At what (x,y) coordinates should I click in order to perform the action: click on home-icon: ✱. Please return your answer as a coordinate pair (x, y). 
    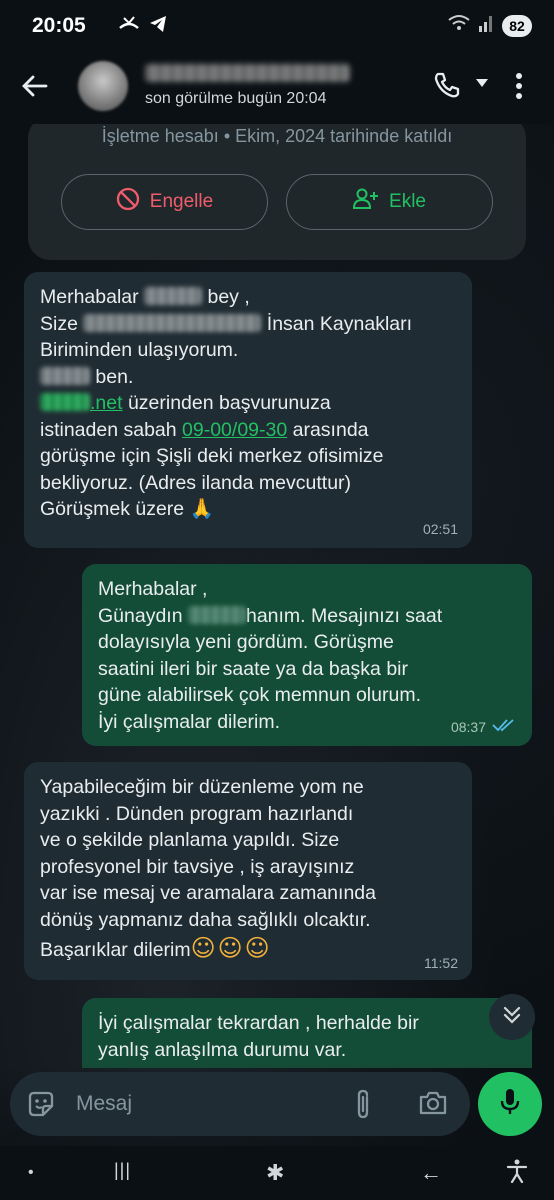
    Looking at the image, I should click on (275, 1173).